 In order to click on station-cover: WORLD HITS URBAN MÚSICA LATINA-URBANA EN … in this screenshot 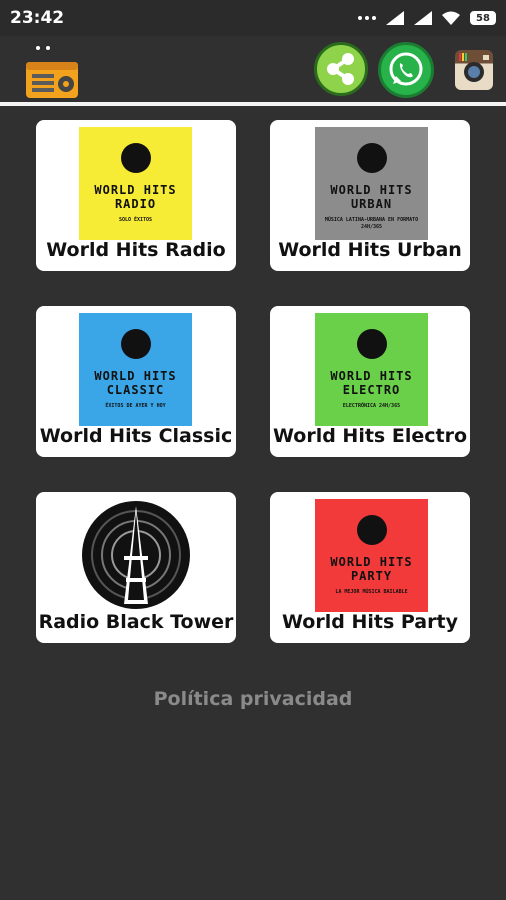, I will do `click(371, 183)`.